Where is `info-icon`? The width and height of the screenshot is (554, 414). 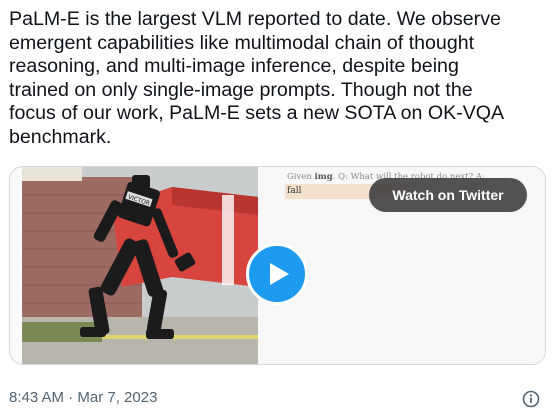
info-icon is located at coordinates (531, 399).